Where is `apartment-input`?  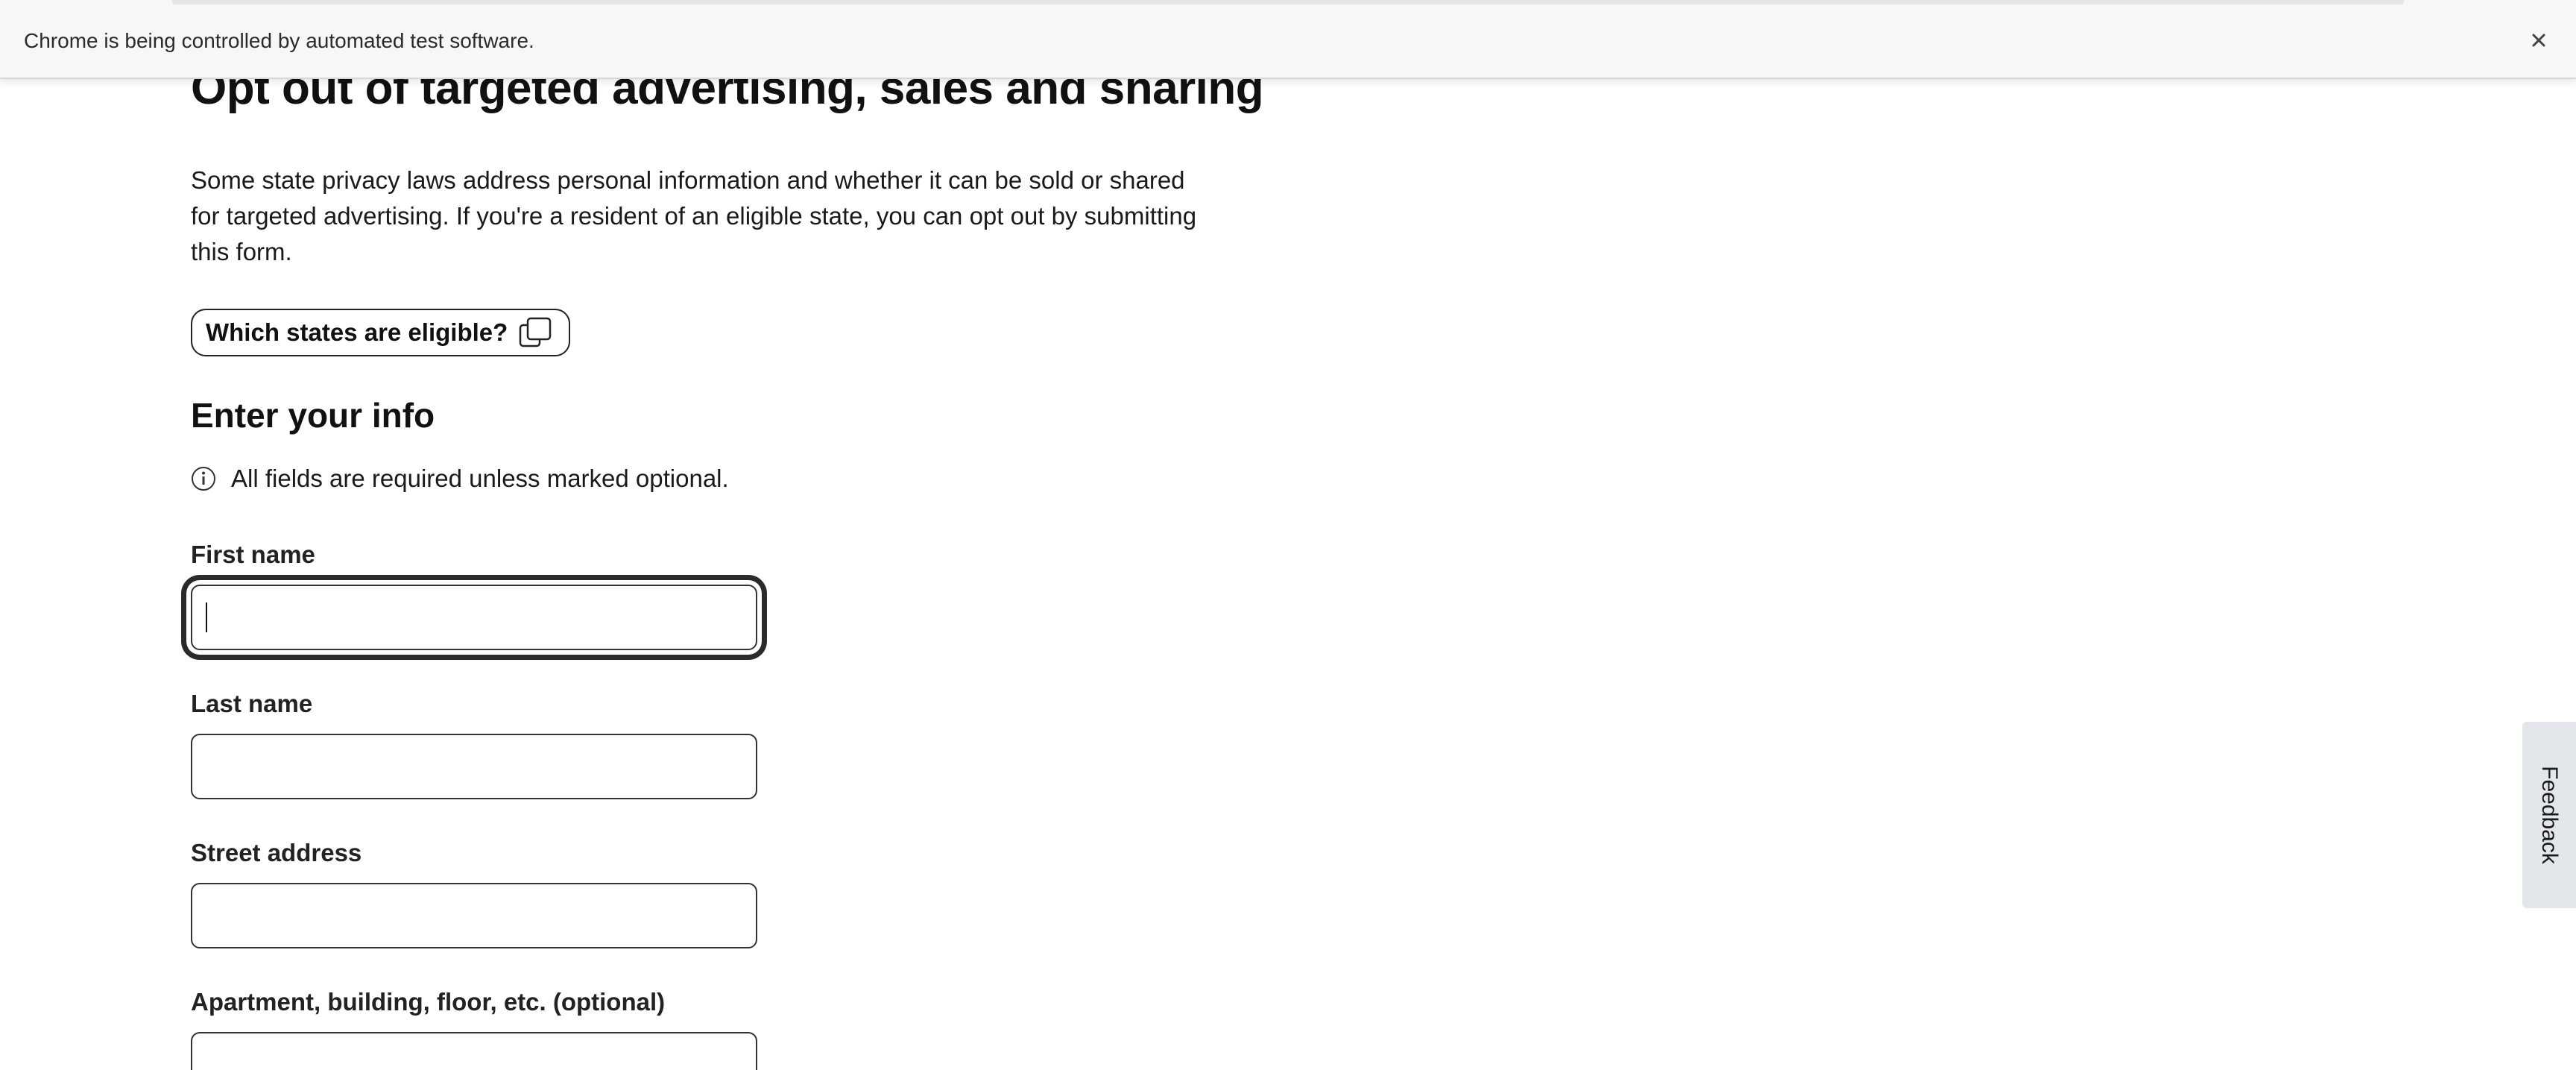
apartment-input is located at coordinates (474, 1051).